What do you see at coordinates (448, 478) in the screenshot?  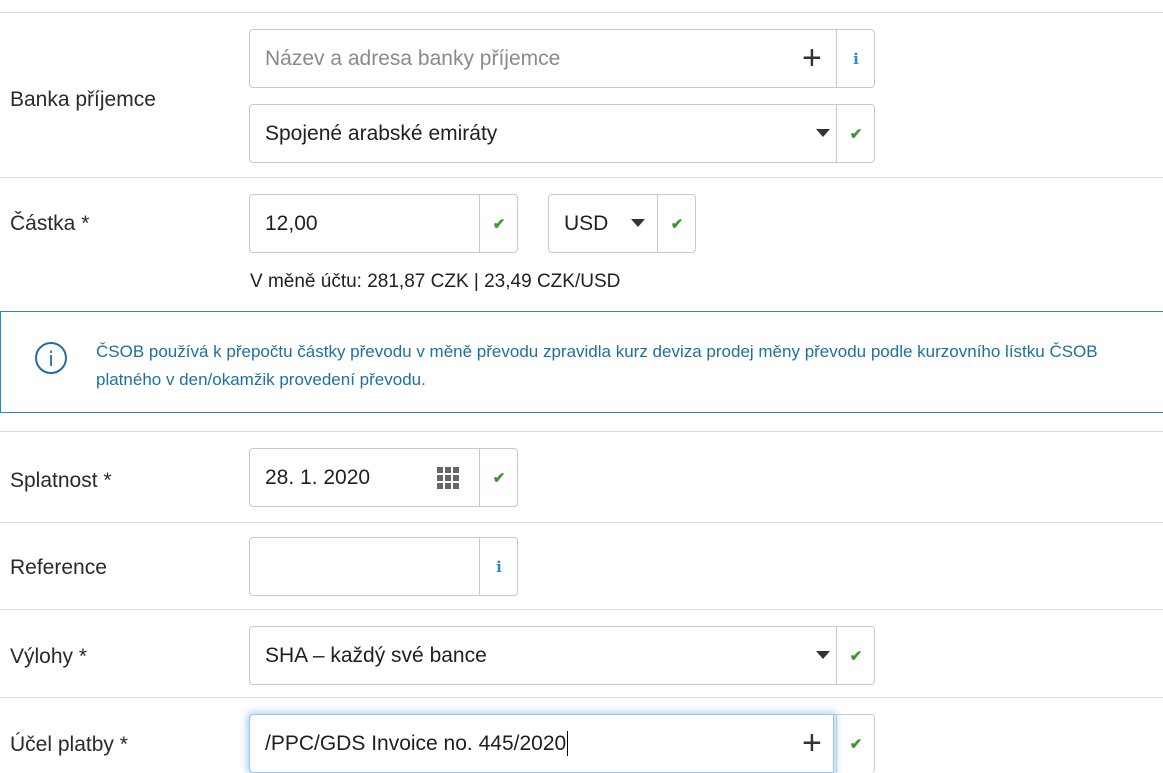 I see `calendar-icon` at bounding box center [448, 478].